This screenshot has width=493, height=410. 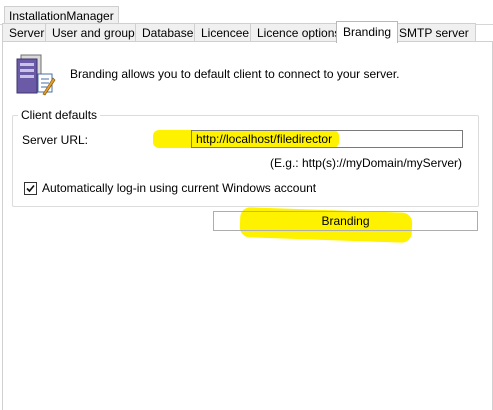 I want to click on client-defaults-title: Client defaults, so click(x=59, y=115).